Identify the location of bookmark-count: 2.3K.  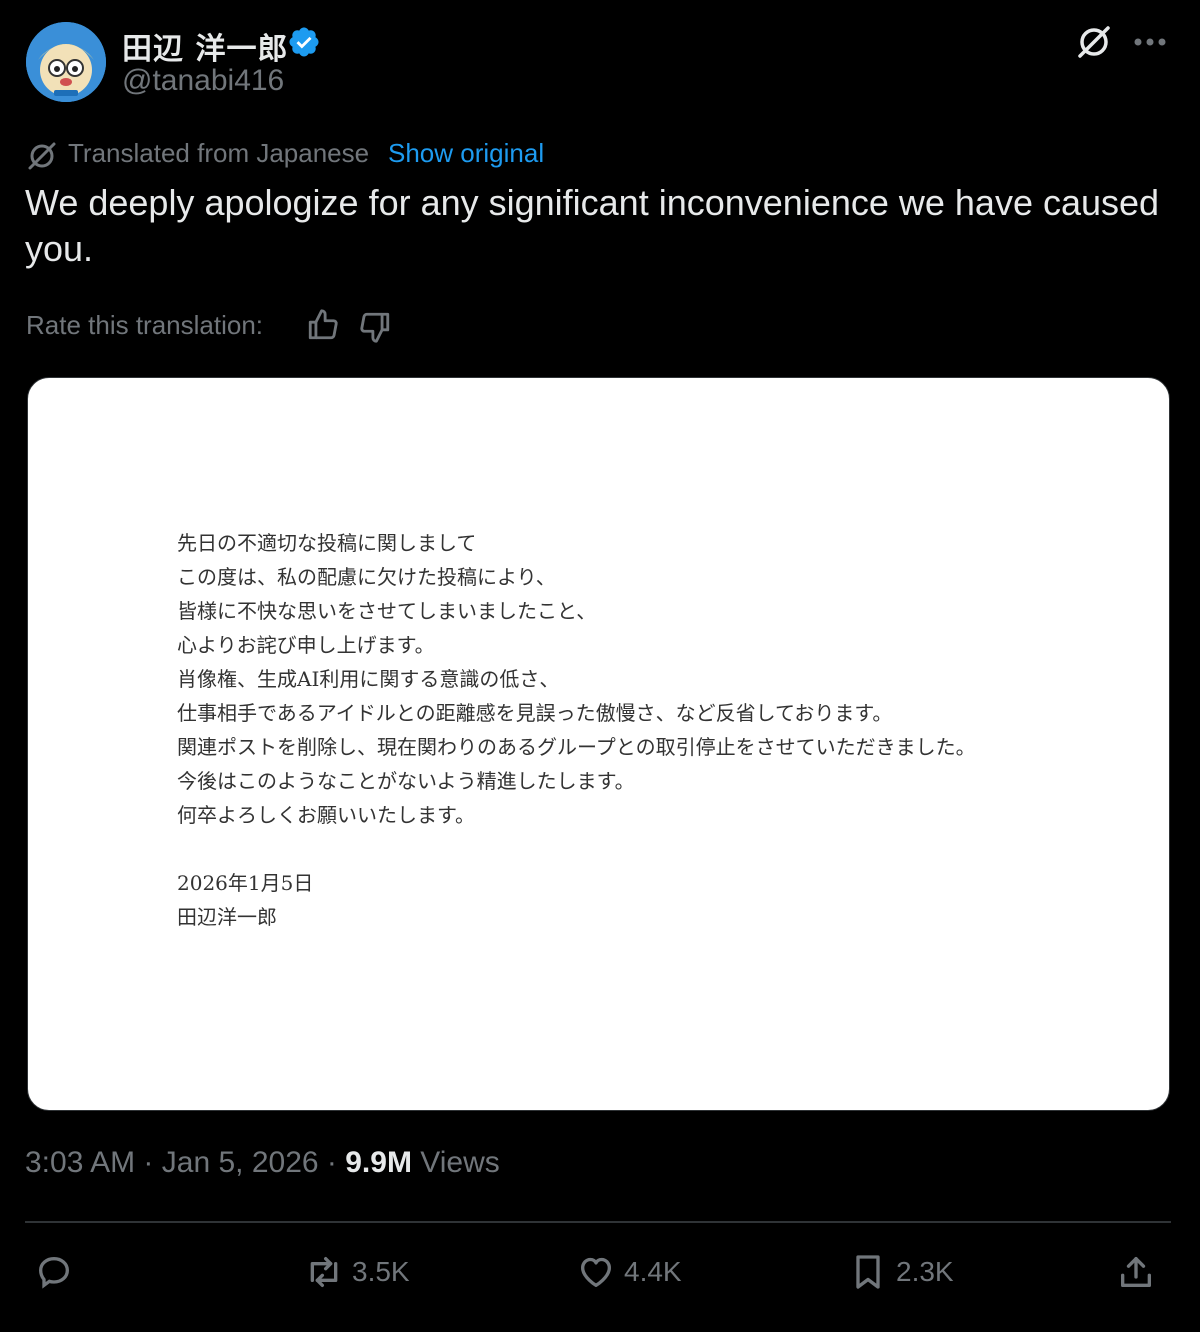
(925, 1271).